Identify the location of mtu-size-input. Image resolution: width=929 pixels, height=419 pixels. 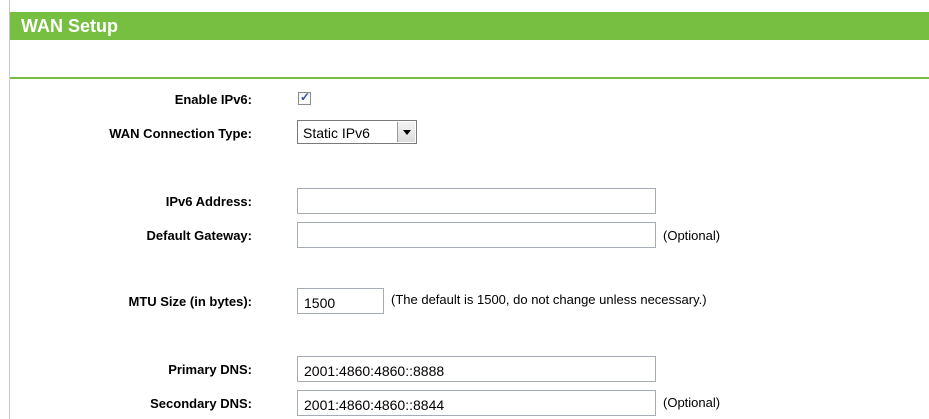
(340, 301).